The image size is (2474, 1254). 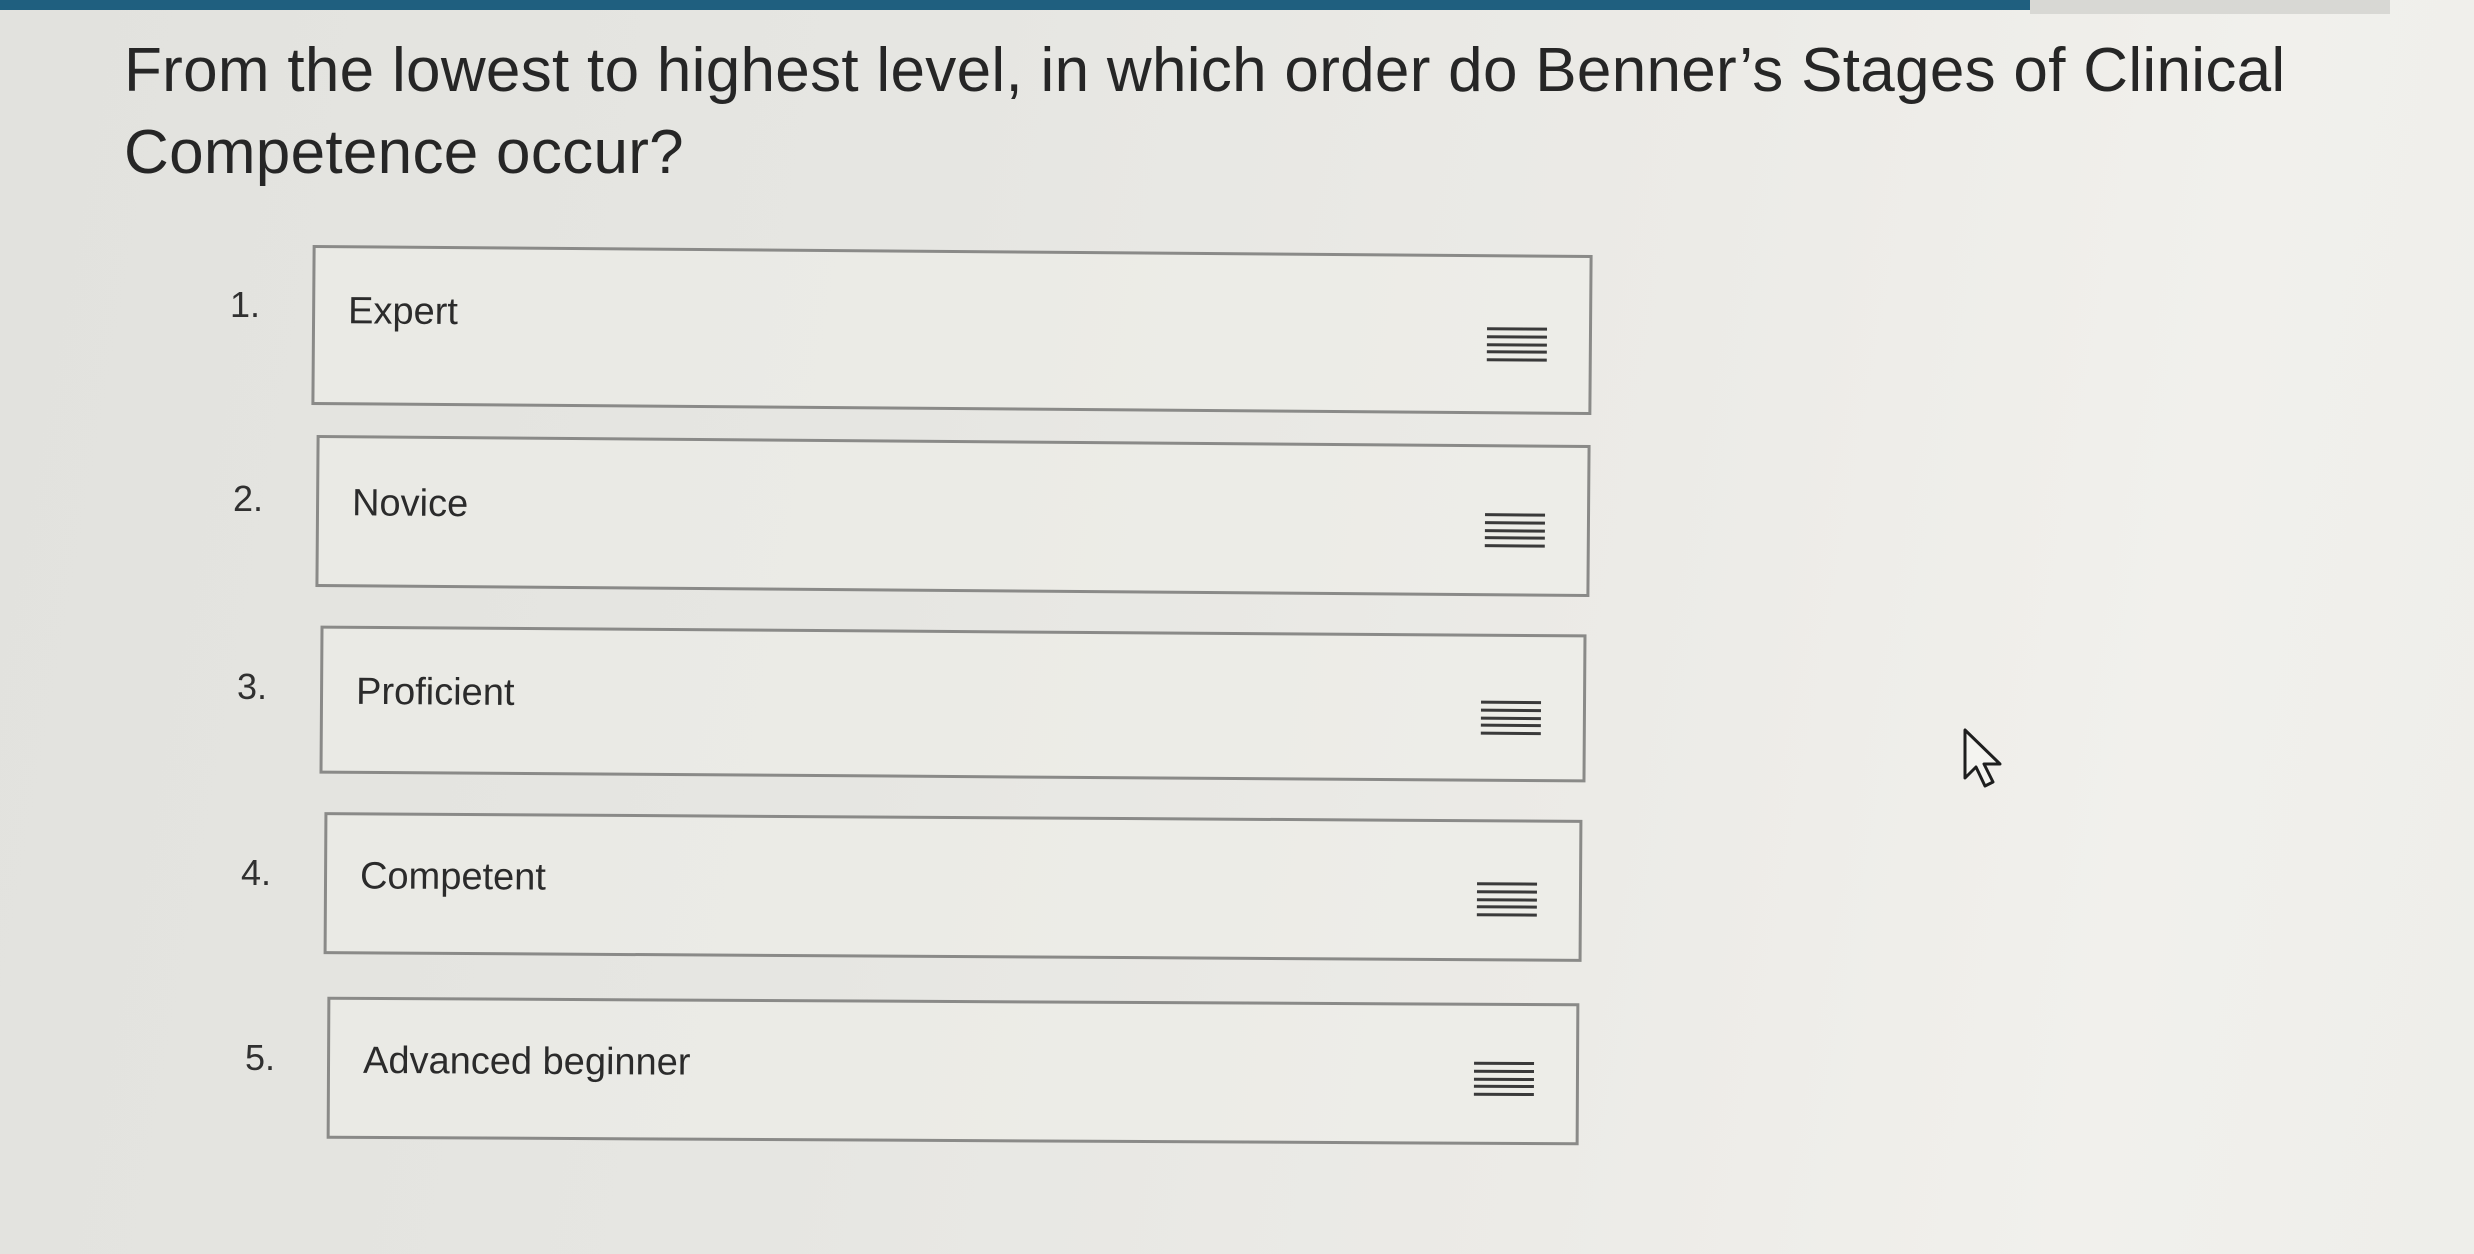 I want to click on item-number: 2., so click(x=248, y=498).